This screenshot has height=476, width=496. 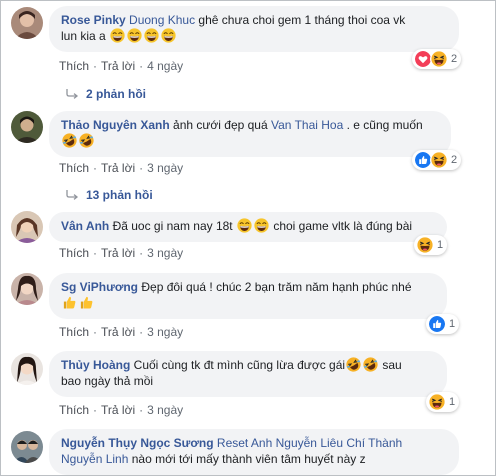 What do you see at coordinates (107, 381) in the screenshot?
I see `comment-text: bao ngày thả mồi` at bounding box center [107, 381].